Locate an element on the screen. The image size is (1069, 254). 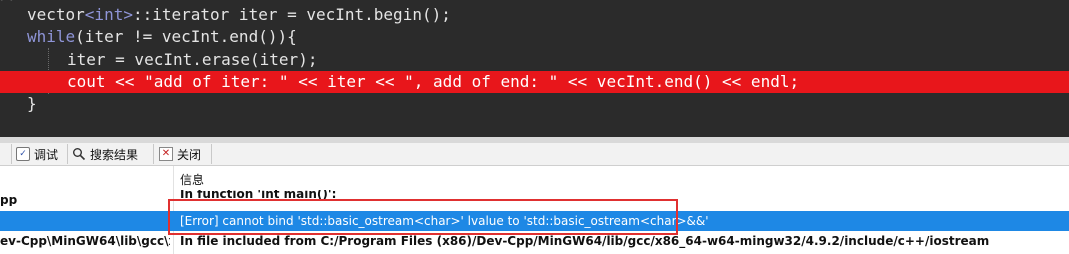
close-icon: ✕ is located at coordinates (166, 154).